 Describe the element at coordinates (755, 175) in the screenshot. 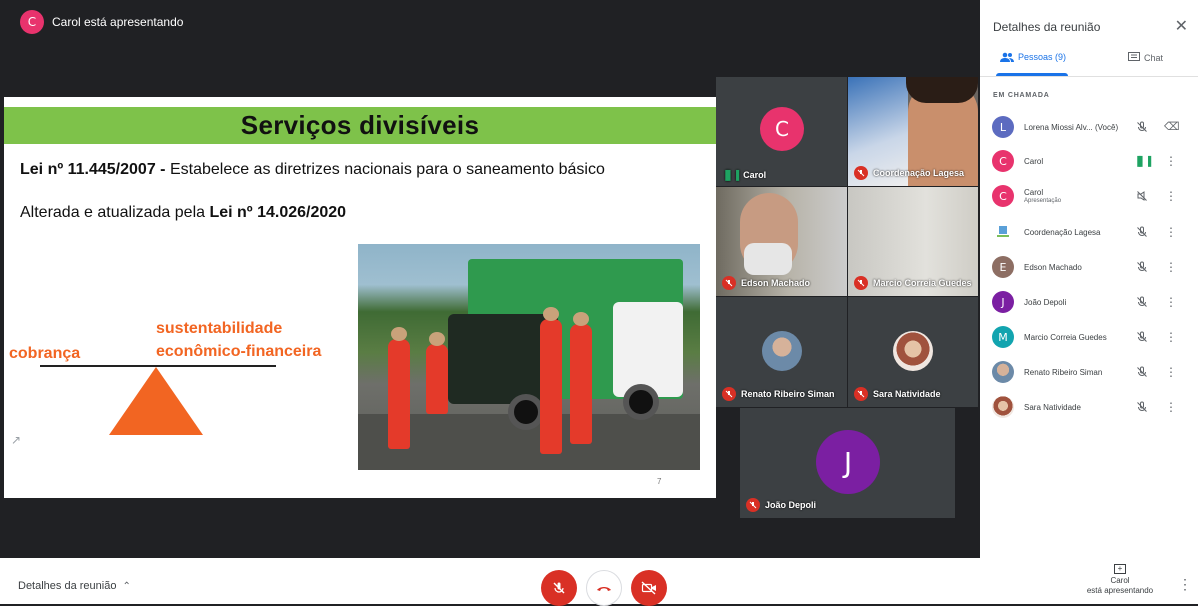

I see `tile-name: Carol` at that location.